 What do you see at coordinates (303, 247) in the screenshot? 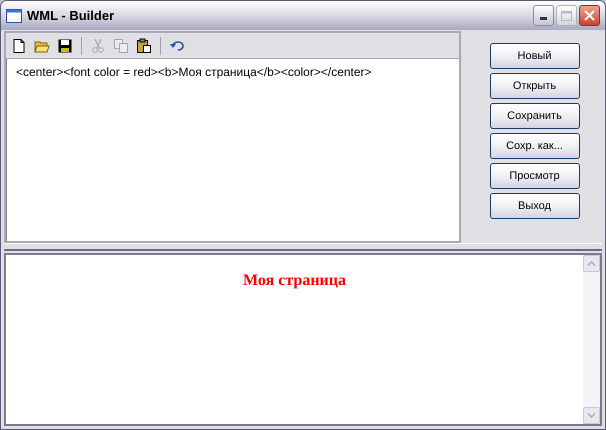
I see `splitter` at bounding box center [303, 247].